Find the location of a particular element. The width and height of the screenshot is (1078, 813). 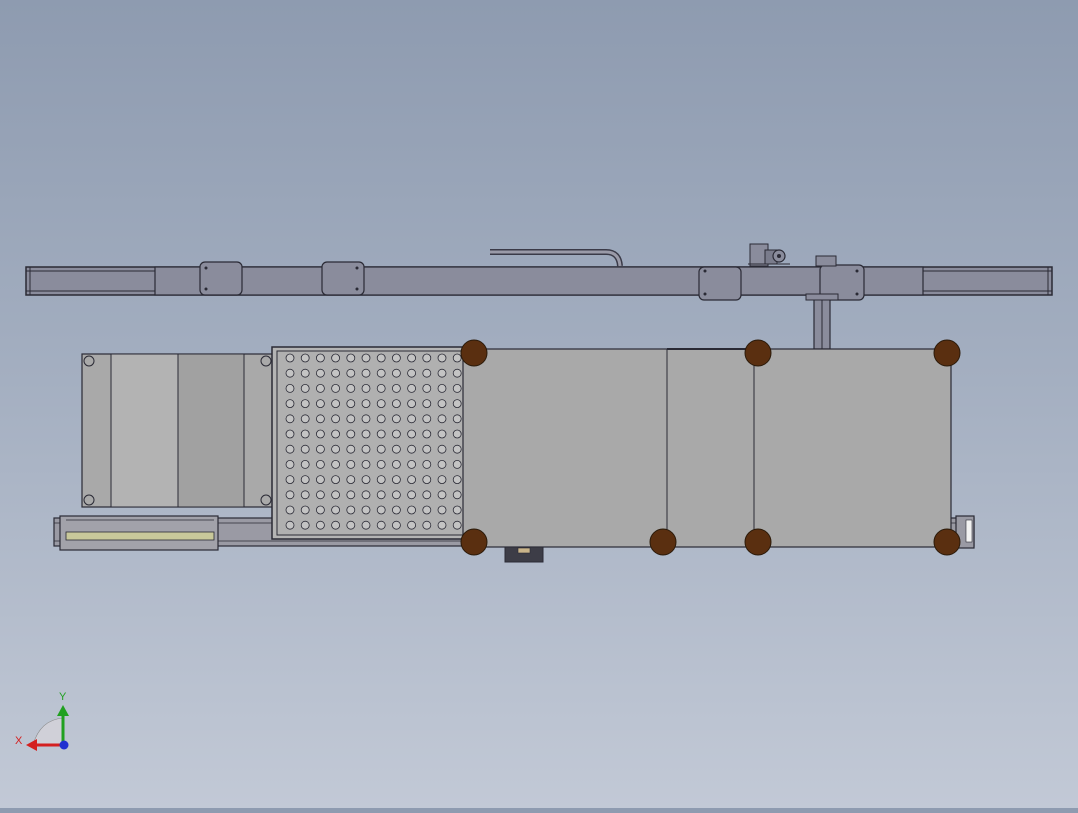

x-axis-label: X is located at coordinates (19, 741).